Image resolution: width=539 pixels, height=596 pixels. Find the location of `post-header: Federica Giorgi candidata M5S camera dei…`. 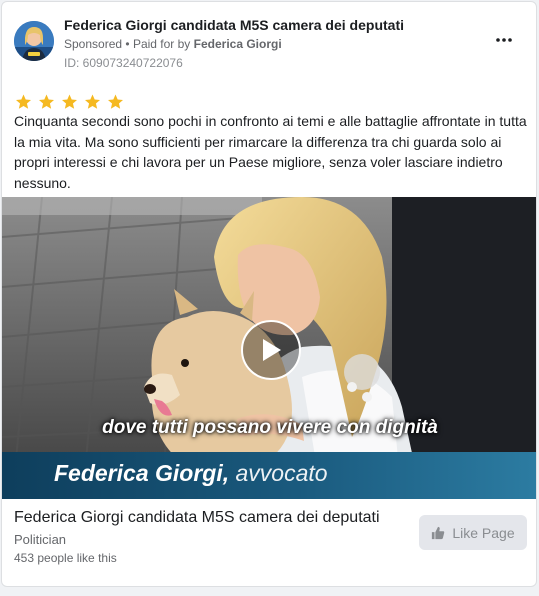

post-header: Federica Giorgi candidata M5S camera dei… is located at coordinates (269, 44).